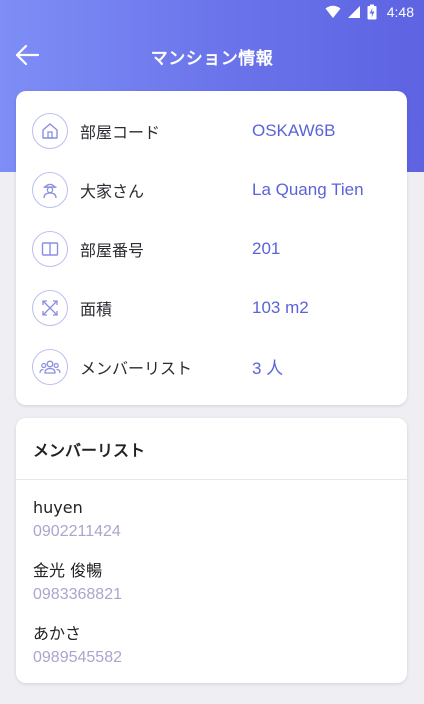 The image size is (424, 704). What do you see at coordinates (136, 368) in the screenshot?
I see `info-label: メンバーリスト` at bounding box center [136, 368].